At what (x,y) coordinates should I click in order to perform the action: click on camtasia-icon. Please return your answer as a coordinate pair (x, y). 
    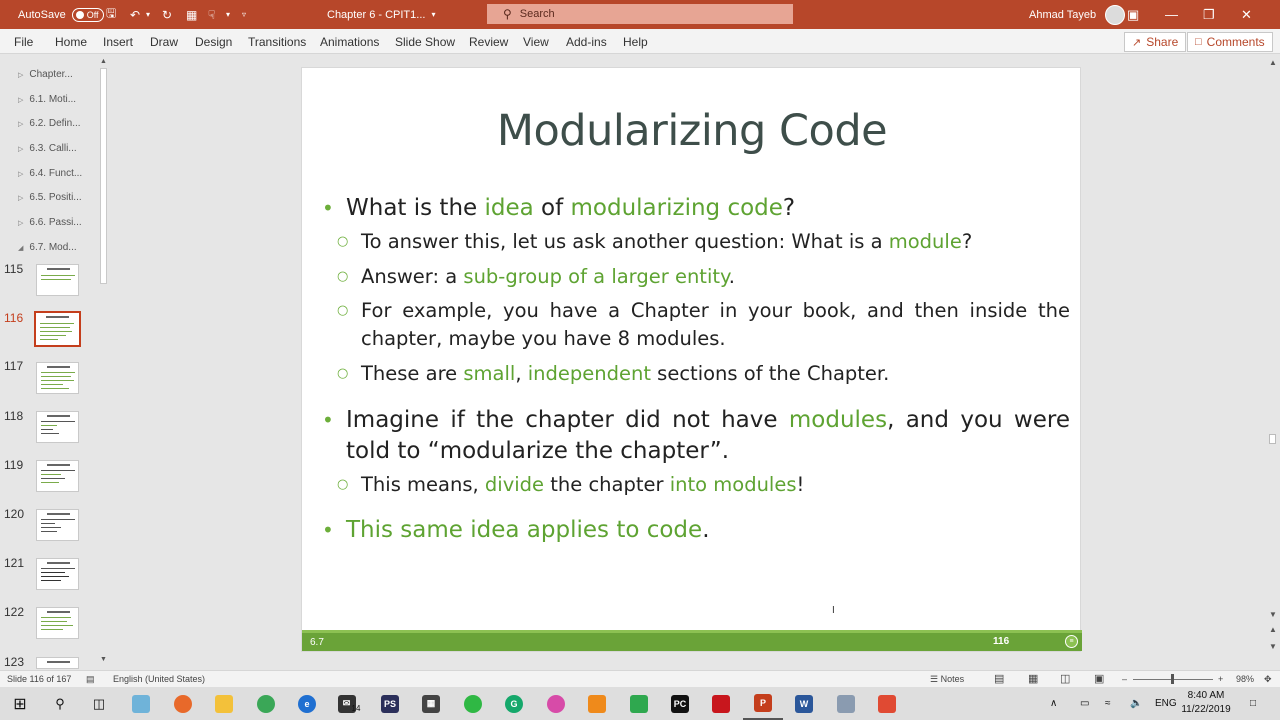
    Looking at the image, I should click on (639, 703).